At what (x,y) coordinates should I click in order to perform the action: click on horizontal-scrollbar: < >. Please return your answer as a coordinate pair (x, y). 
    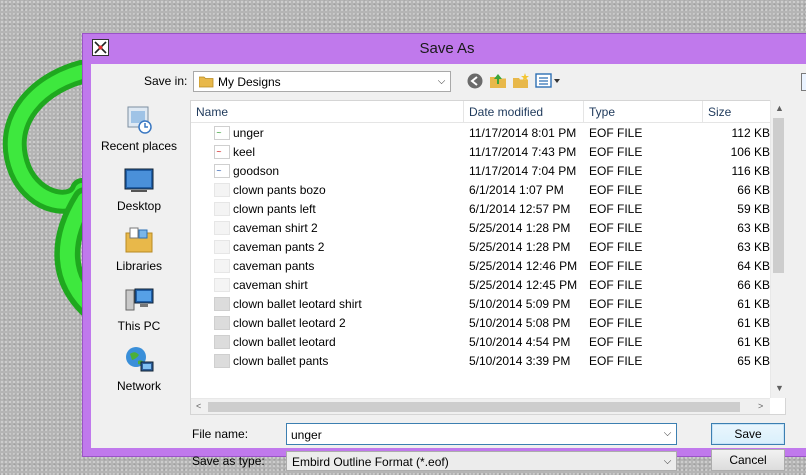
    Looking at the image, I should click on (480, 406).